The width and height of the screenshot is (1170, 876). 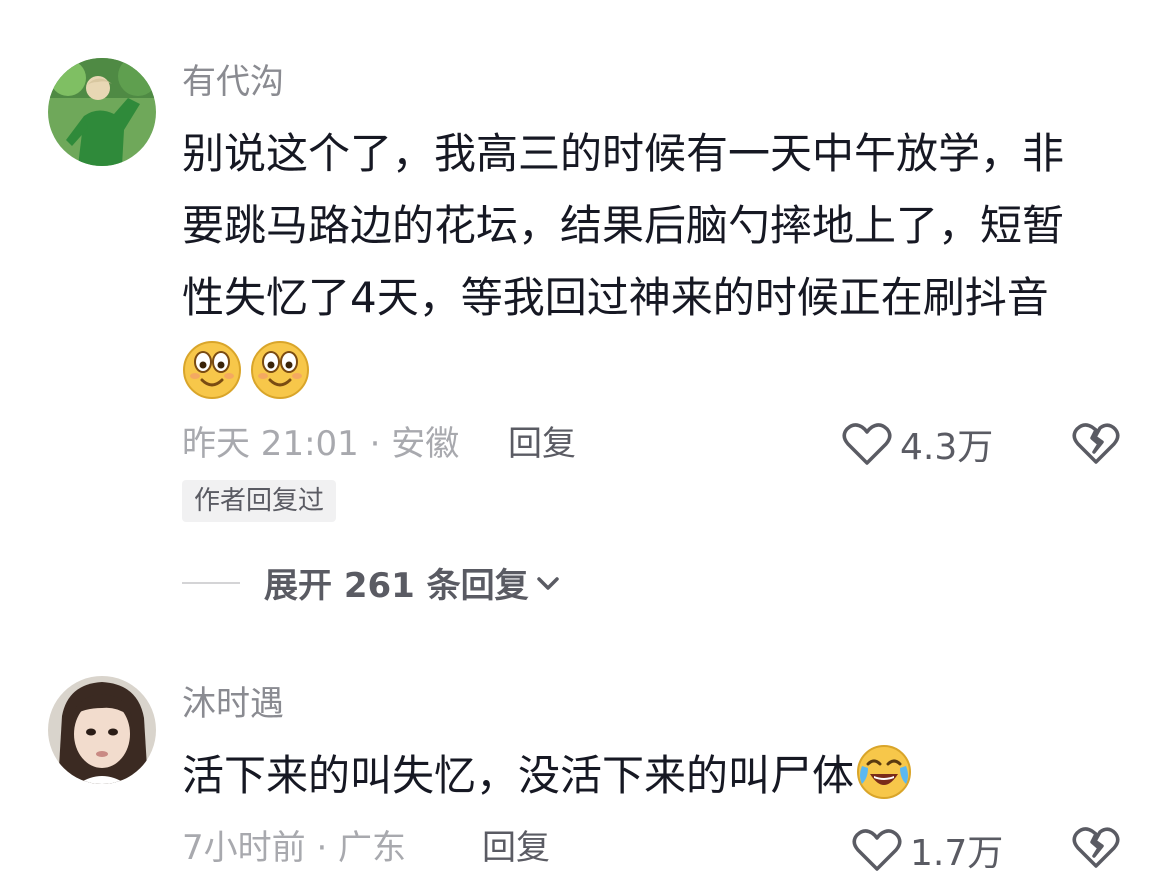 What do you see at coordinates (211, 582) in the screenshot?
I see `divider` at bounding box center [211, 582].